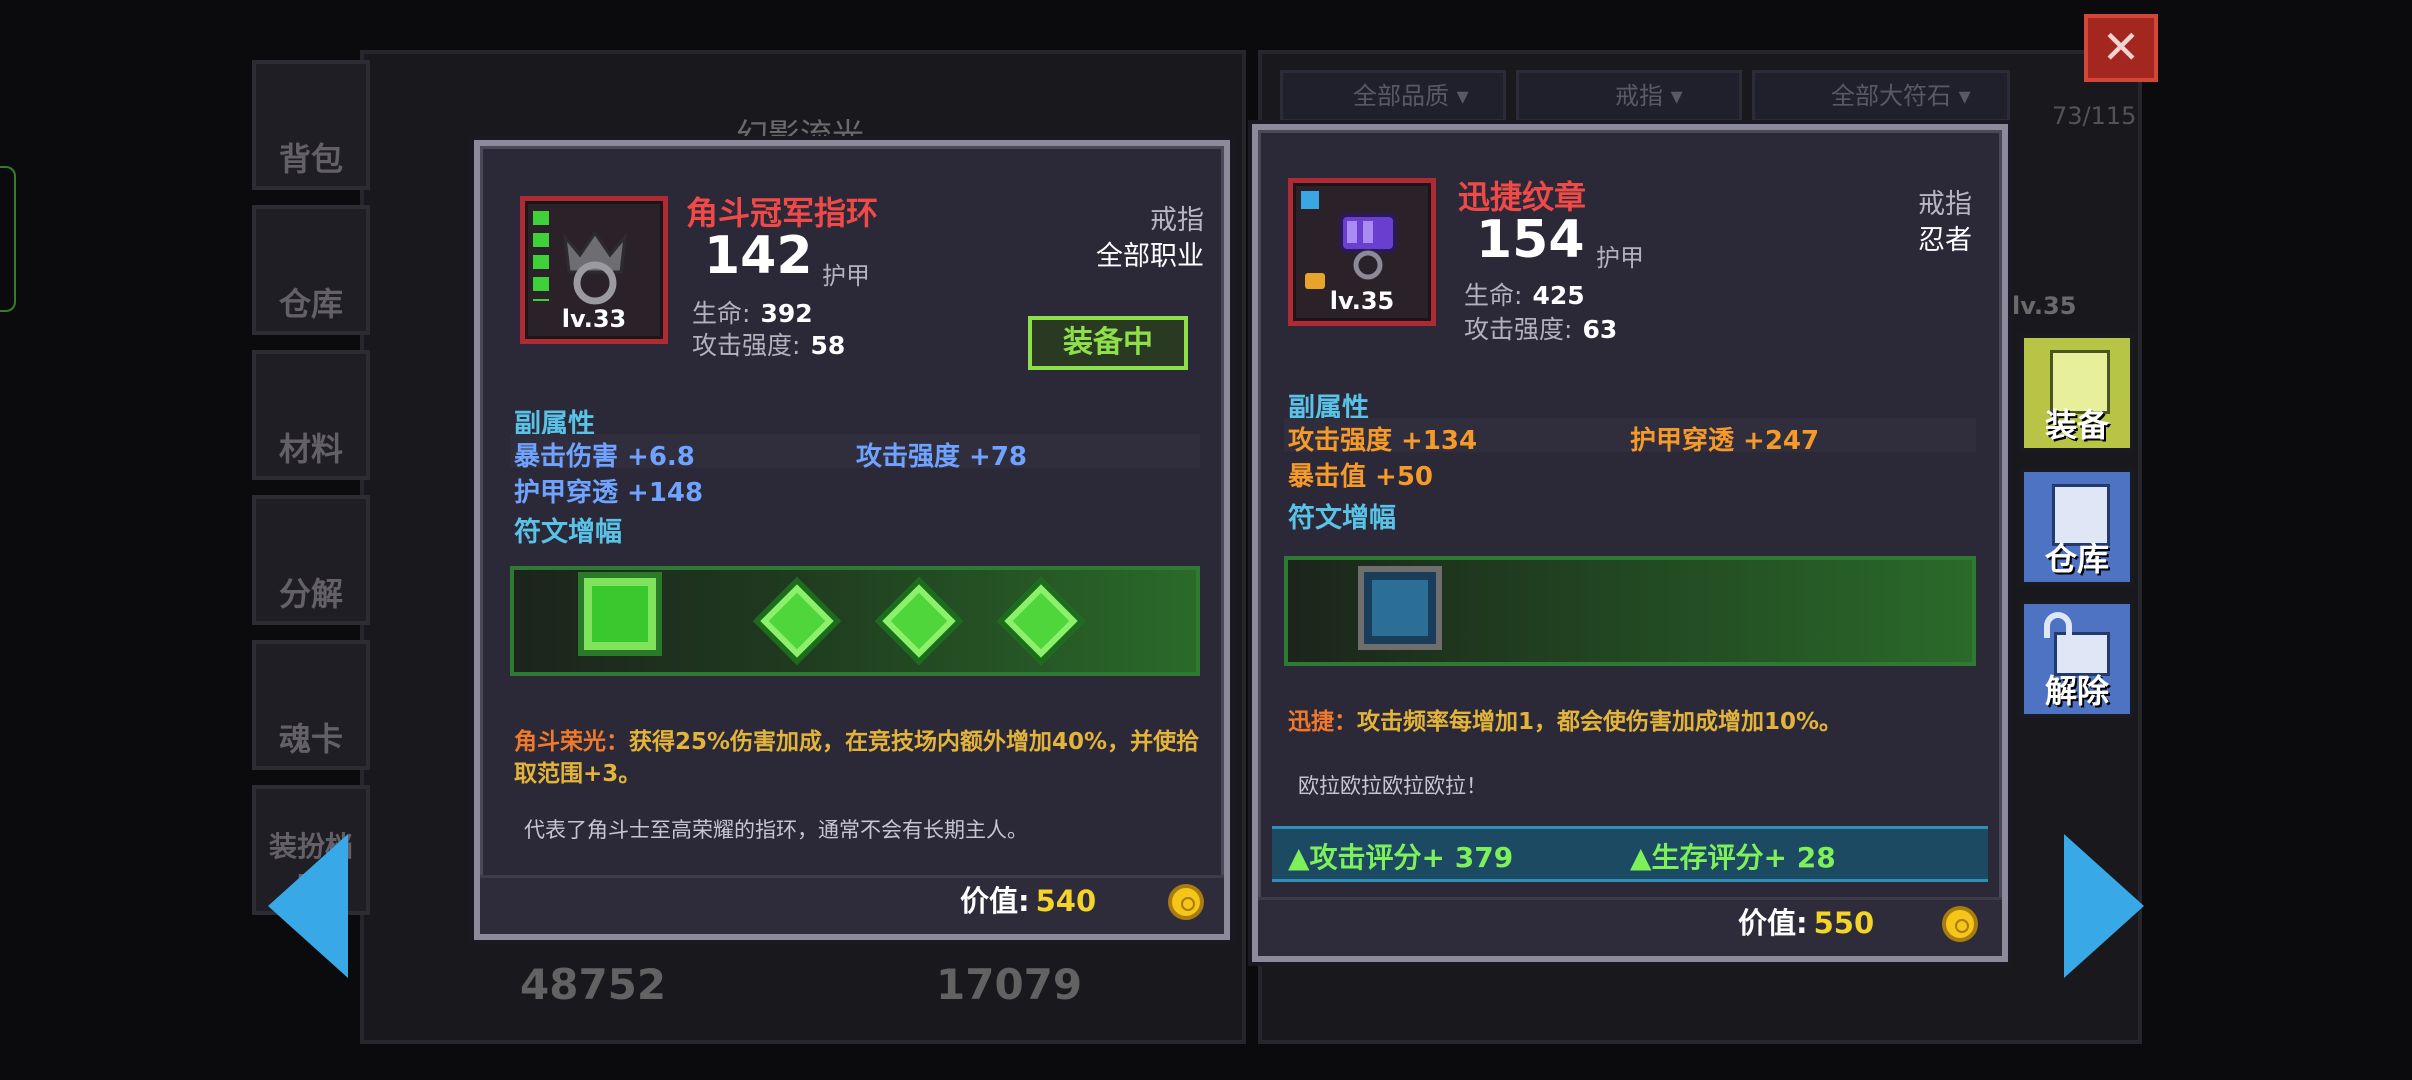  Describe the element at coordinates (311, 125) in the screenshot. I see `tab-backpack: 背包` at that location.